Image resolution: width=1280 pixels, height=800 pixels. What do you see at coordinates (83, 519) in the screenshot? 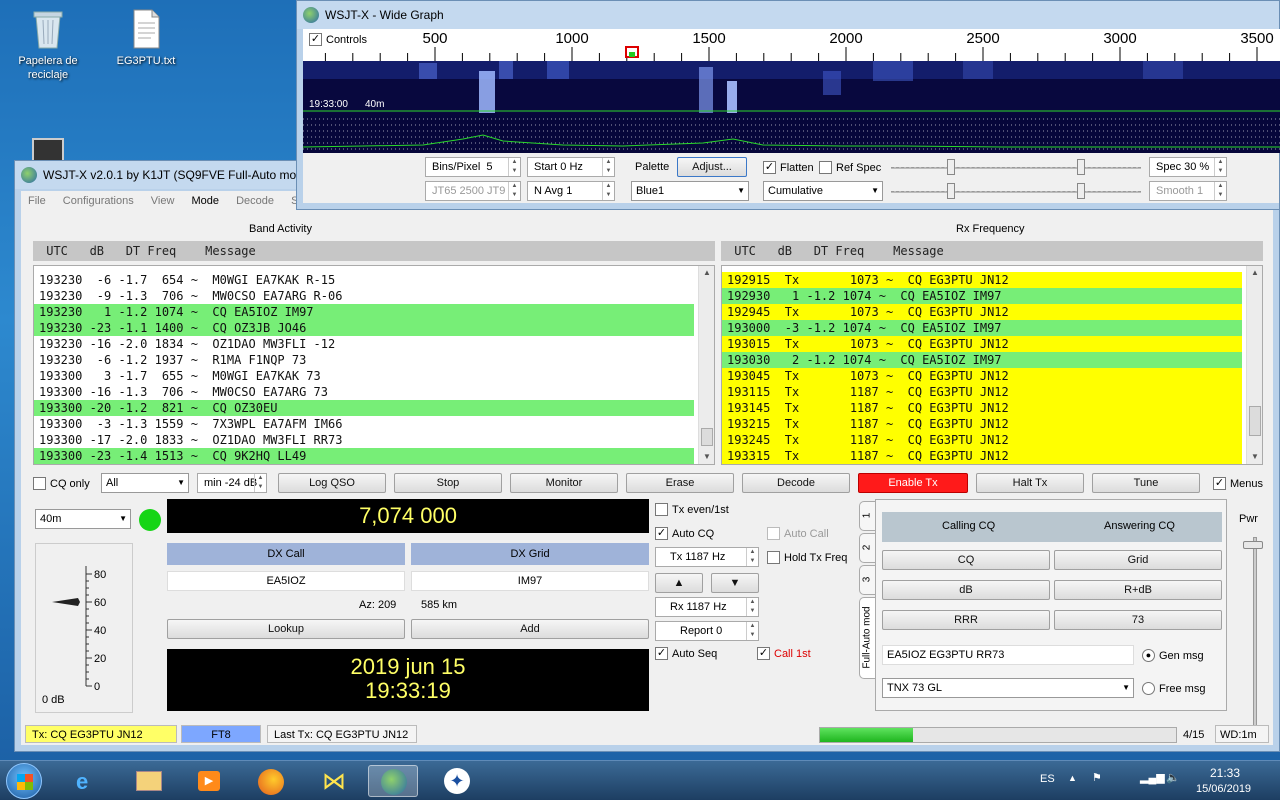
I see `band-select: 40m ▼` at bounding box center [83, 519].